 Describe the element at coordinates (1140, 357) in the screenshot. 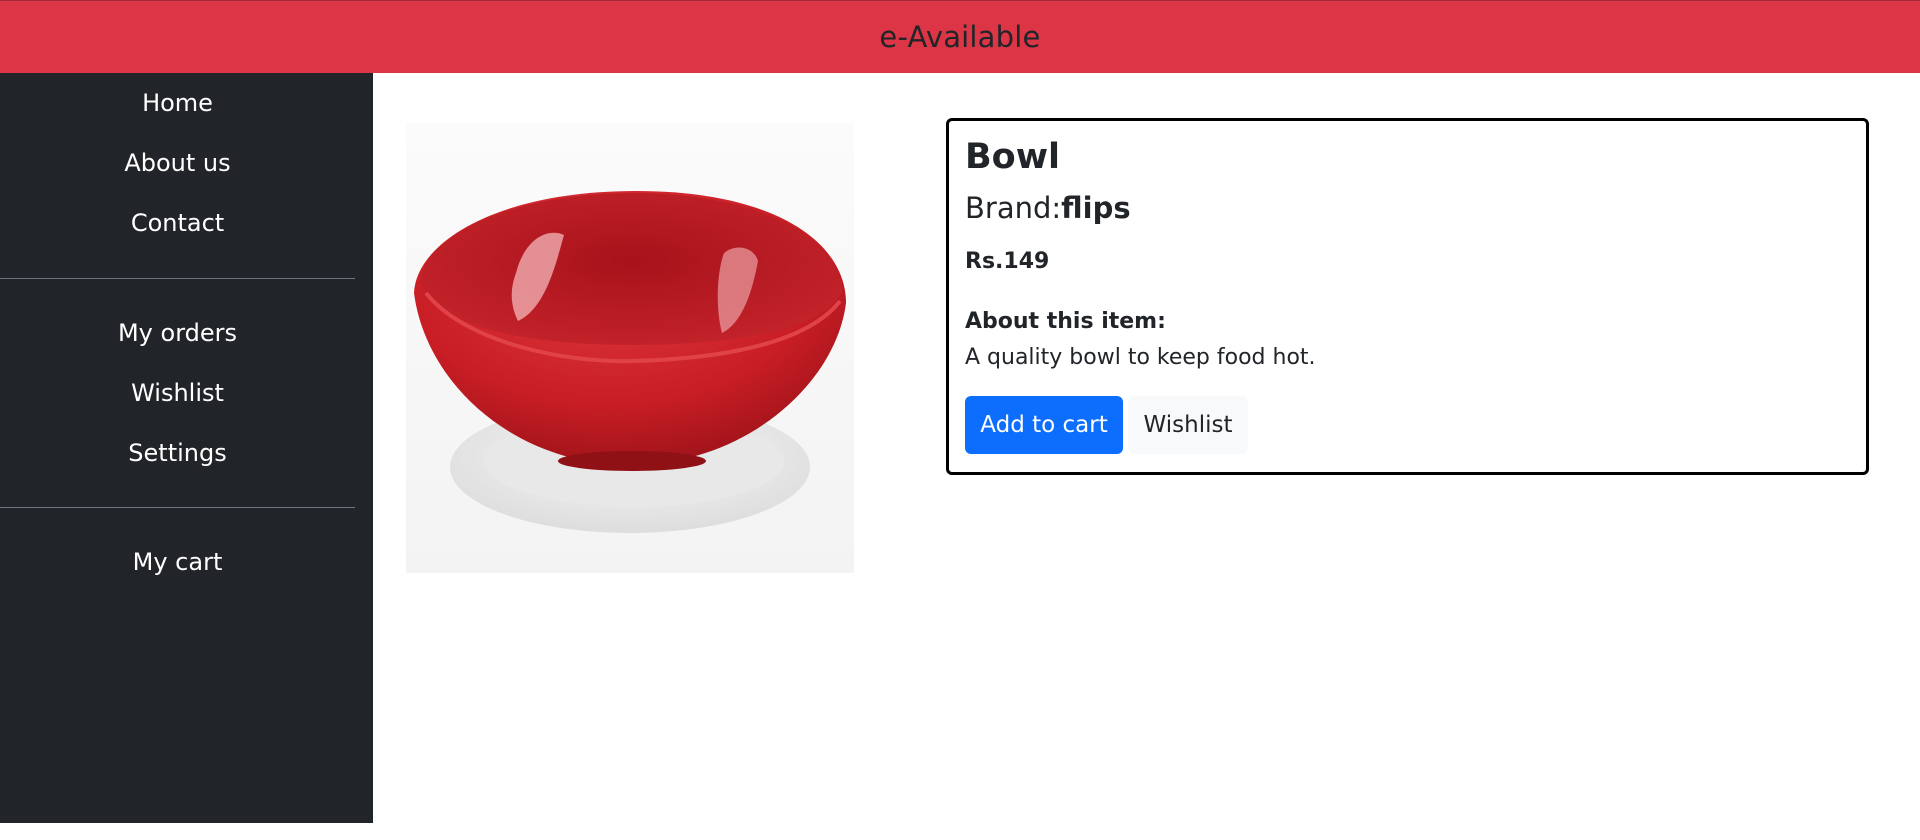

I see `about-text: A quality bowl to keep food hot.` at that location.